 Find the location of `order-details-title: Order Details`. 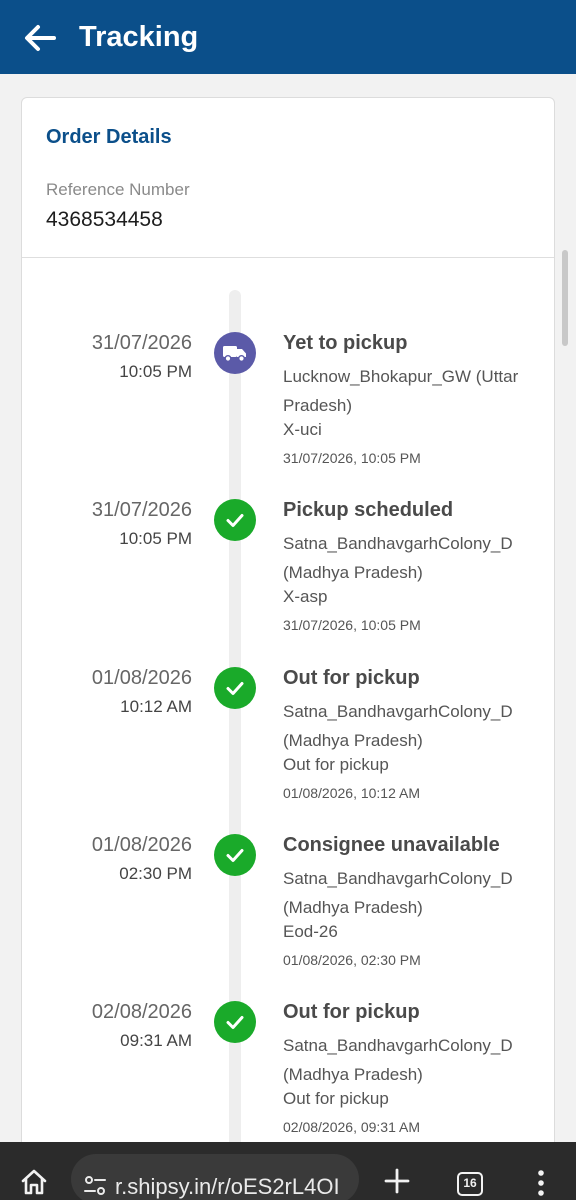

order-details-title: Order Details is located at coordinates (109, 137).